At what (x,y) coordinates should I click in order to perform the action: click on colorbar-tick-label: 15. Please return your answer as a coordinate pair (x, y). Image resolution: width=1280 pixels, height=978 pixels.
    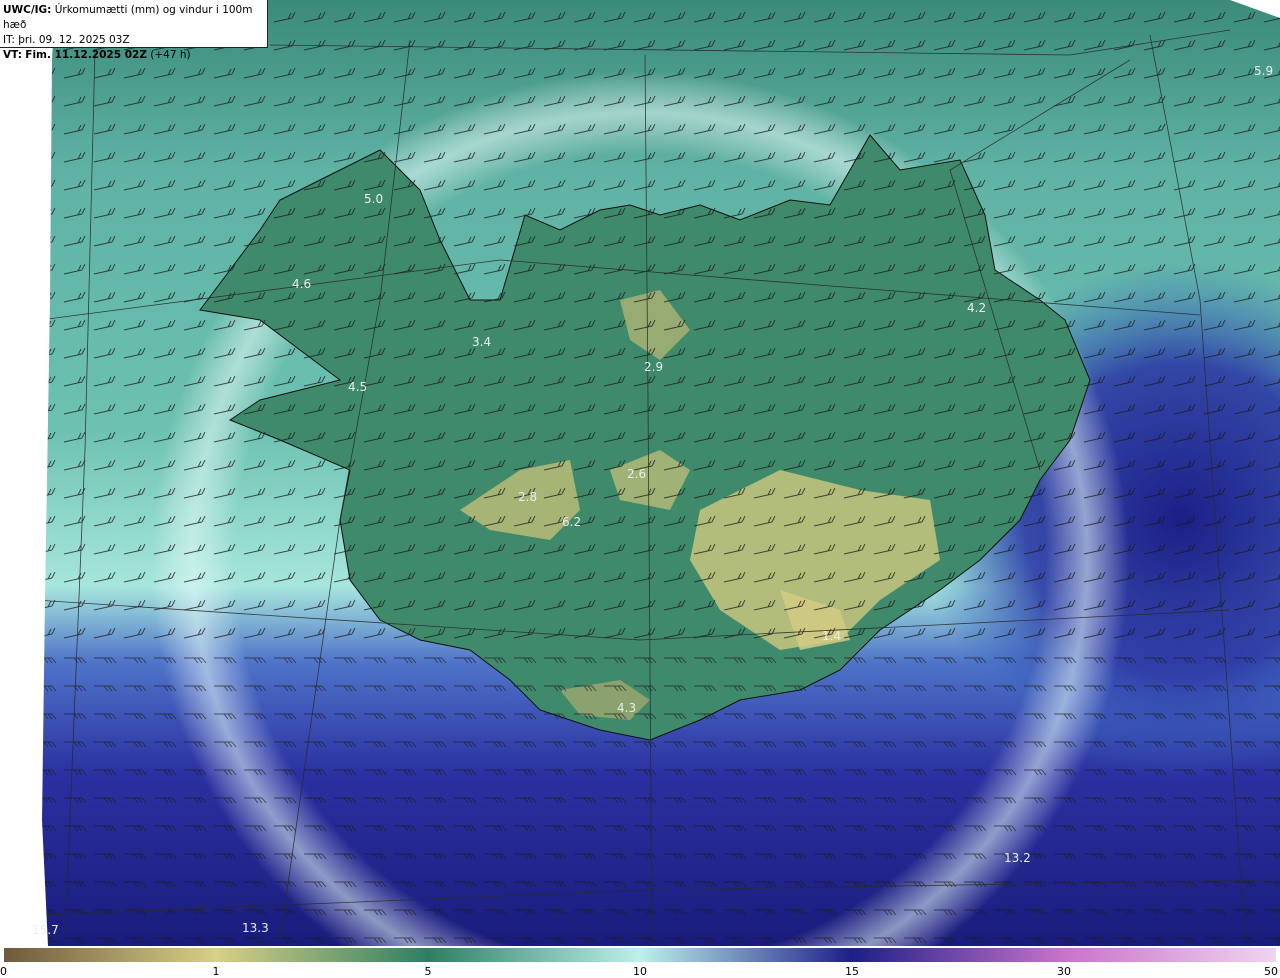
    Looking at the image, I should click on (852, 971).